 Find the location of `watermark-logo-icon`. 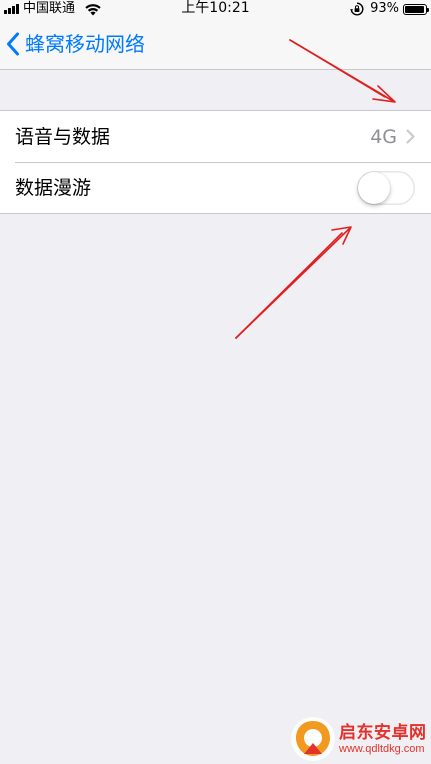

watermark-logo-icon is located at coordinates (313, 739).